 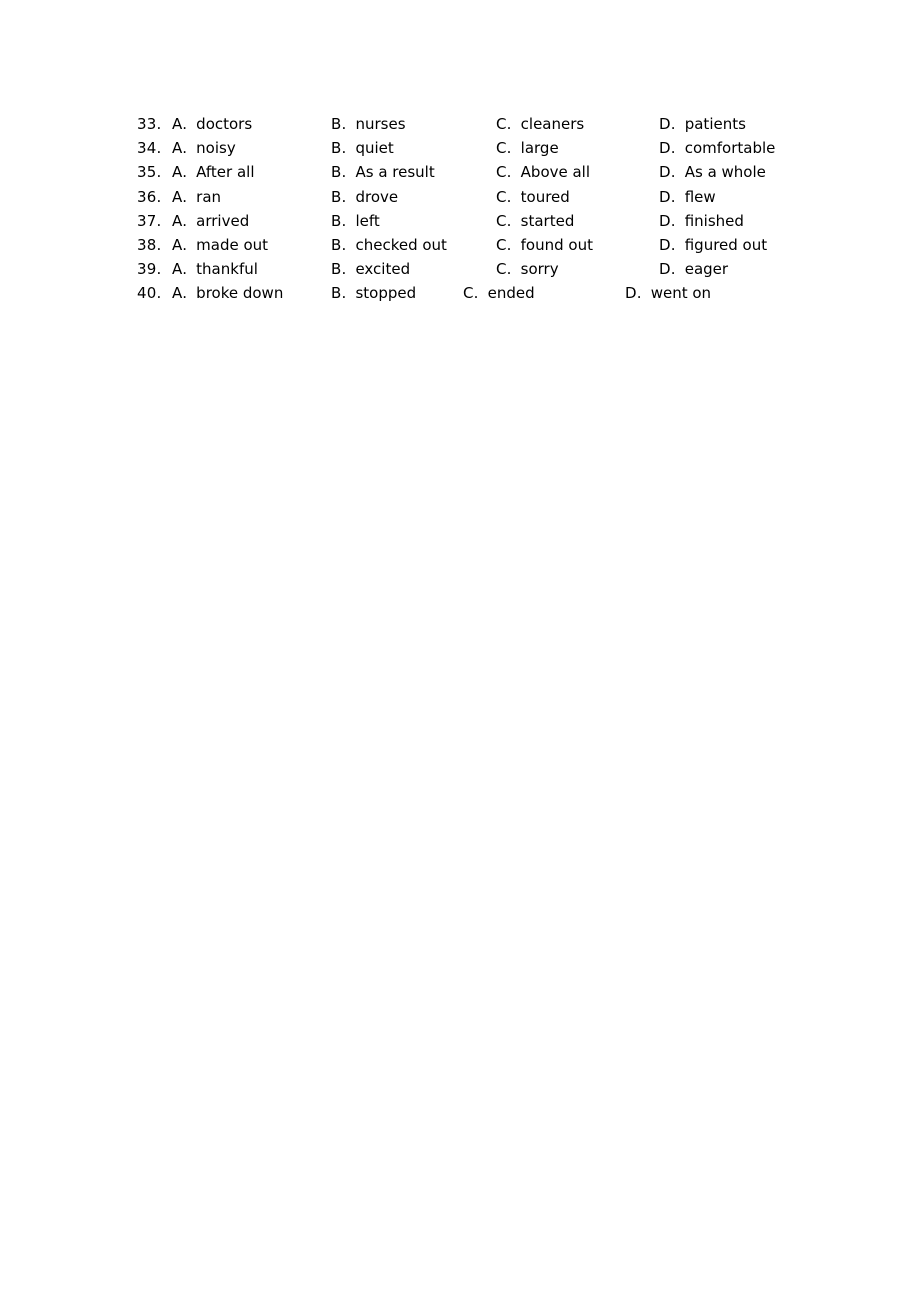 I want to click on option-d: D. finished, so click(x=701, y=221).